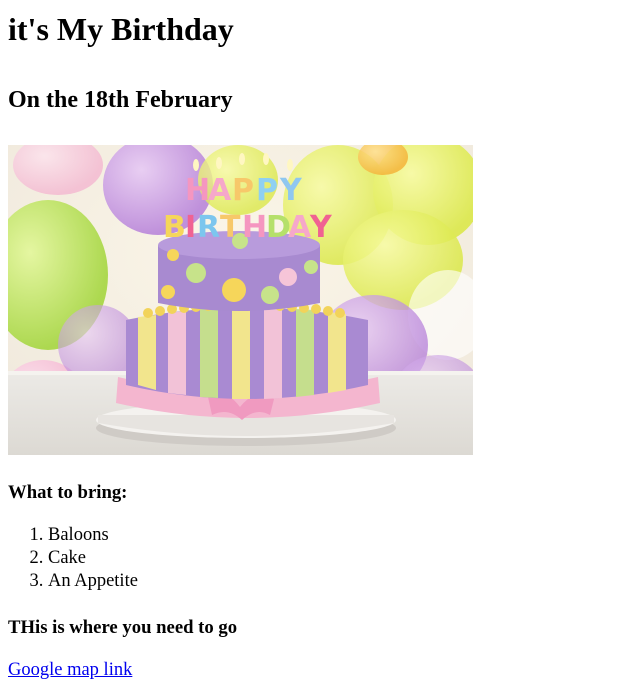 This screenshot has width=639, height=692. What do you see at coordinates (120, 100) in the screenshot?
I see `page-subtitle: On the 18th February` at bounding box center [120, 100].